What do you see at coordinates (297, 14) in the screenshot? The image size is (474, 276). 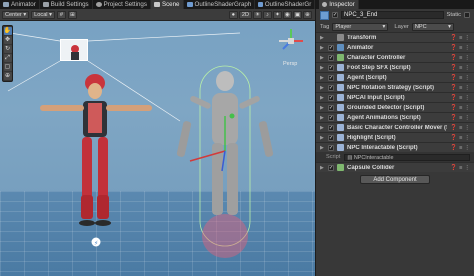 I see `camera-settings-button: ▣` at bounding box center [297, 14].